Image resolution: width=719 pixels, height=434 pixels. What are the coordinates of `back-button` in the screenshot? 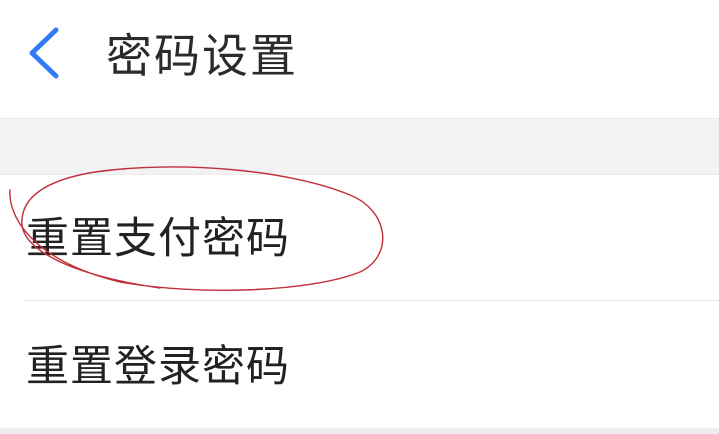 It's located at (48, 53).